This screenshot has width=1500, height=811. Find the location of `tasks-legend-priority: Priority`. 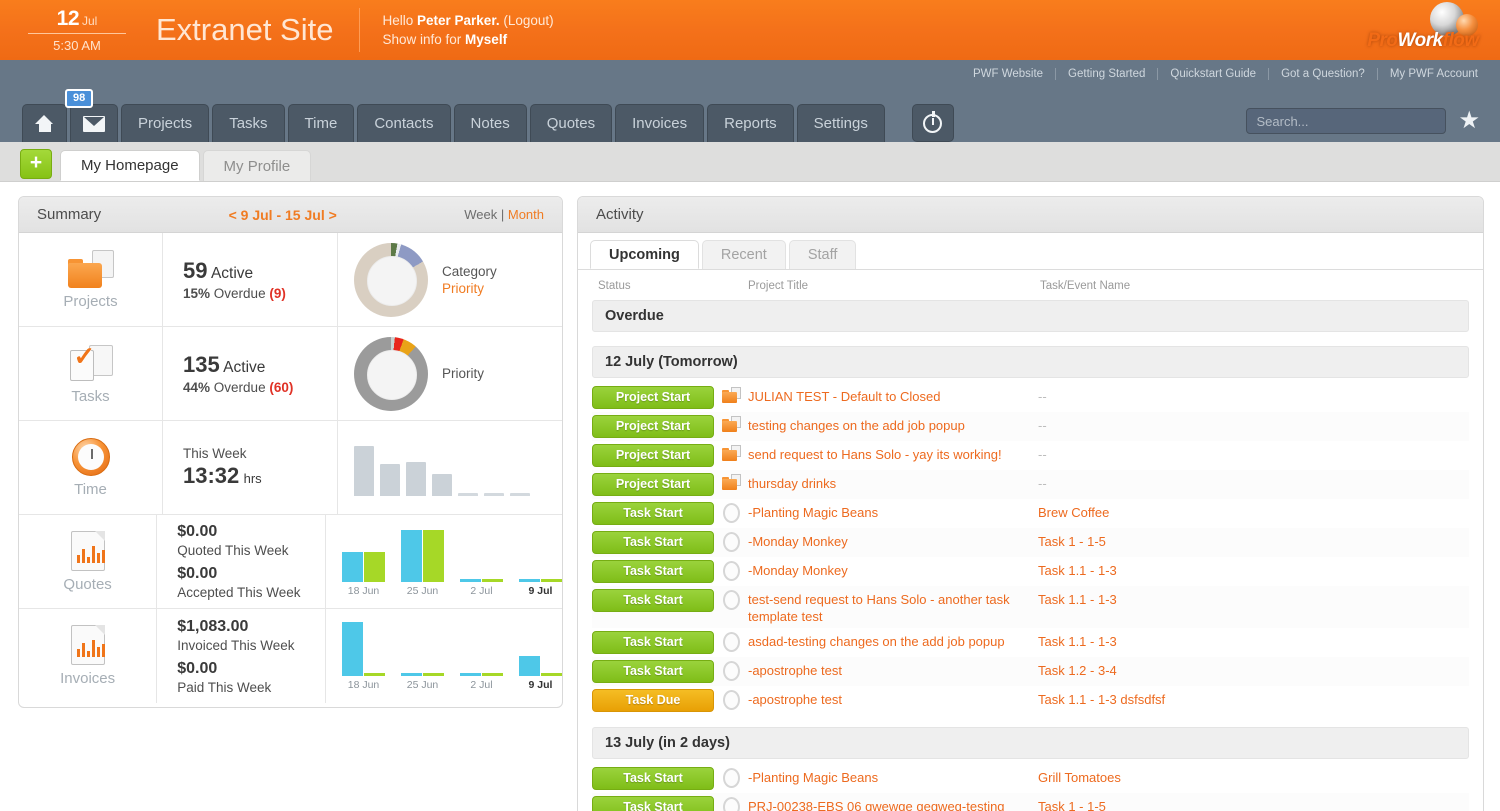

tasks-legend-priority: Priority is located at coordinates (463, 373).